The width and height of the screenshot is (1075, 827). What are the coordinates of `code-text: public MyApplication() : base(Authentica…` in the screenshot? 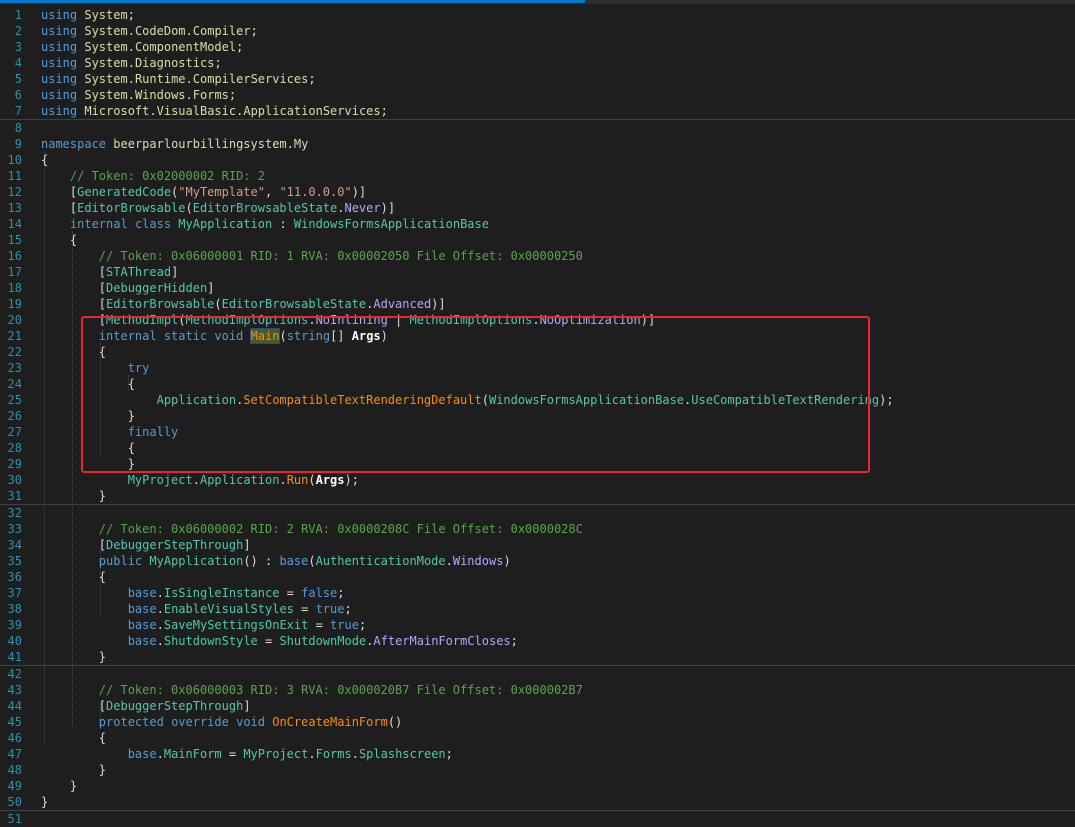 It's located at (304, 561).